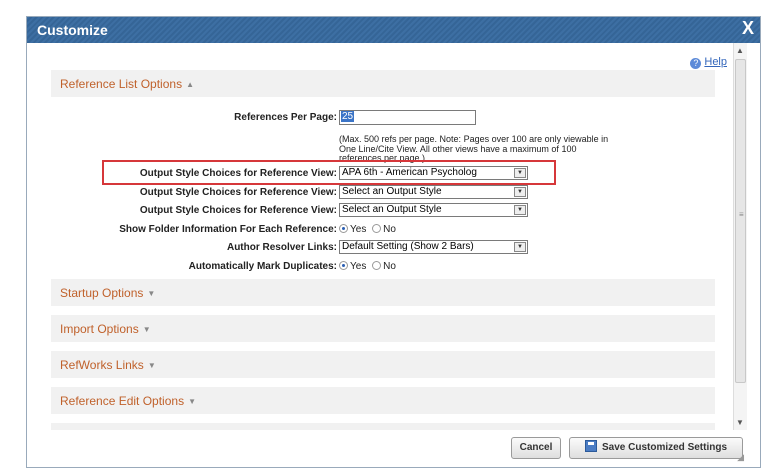  I want to click on dialog-footer: Cancel Save Customized Settings ◢, so click(388, 448).